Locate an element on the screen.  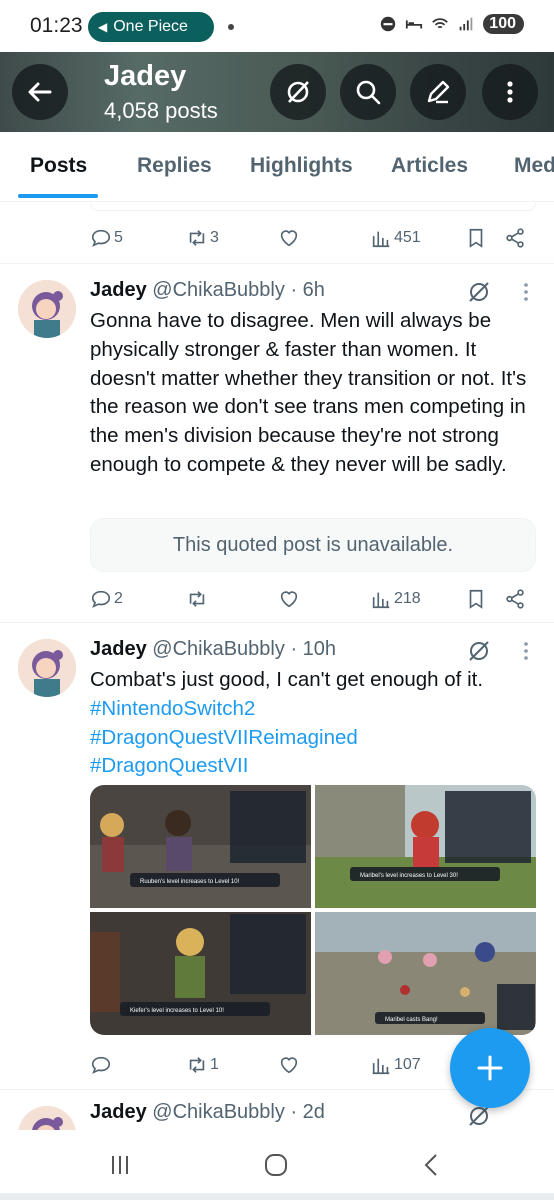
back-nav-button is located at coordinates (432, 1165).